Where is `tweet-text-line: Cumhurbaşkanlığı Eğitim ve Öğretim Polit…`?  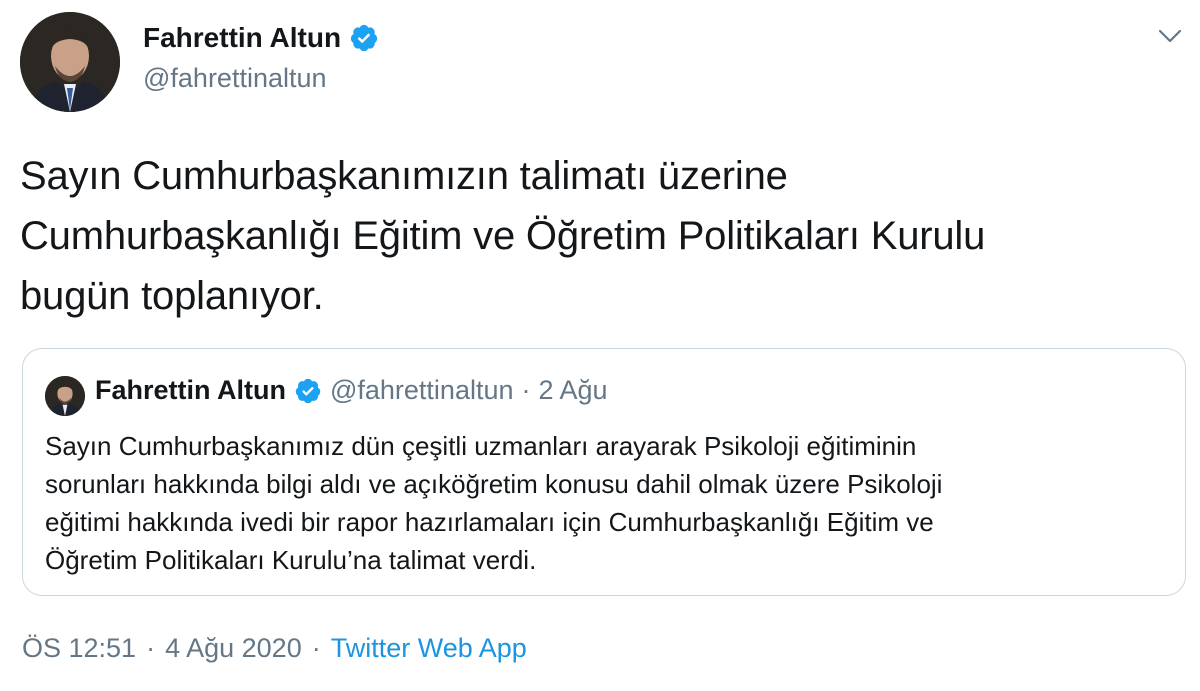
tweet-text-line: Cumhurbaşkanlığı Eğitim ve Öğretim Polit… is located at coordinates (503, 236).